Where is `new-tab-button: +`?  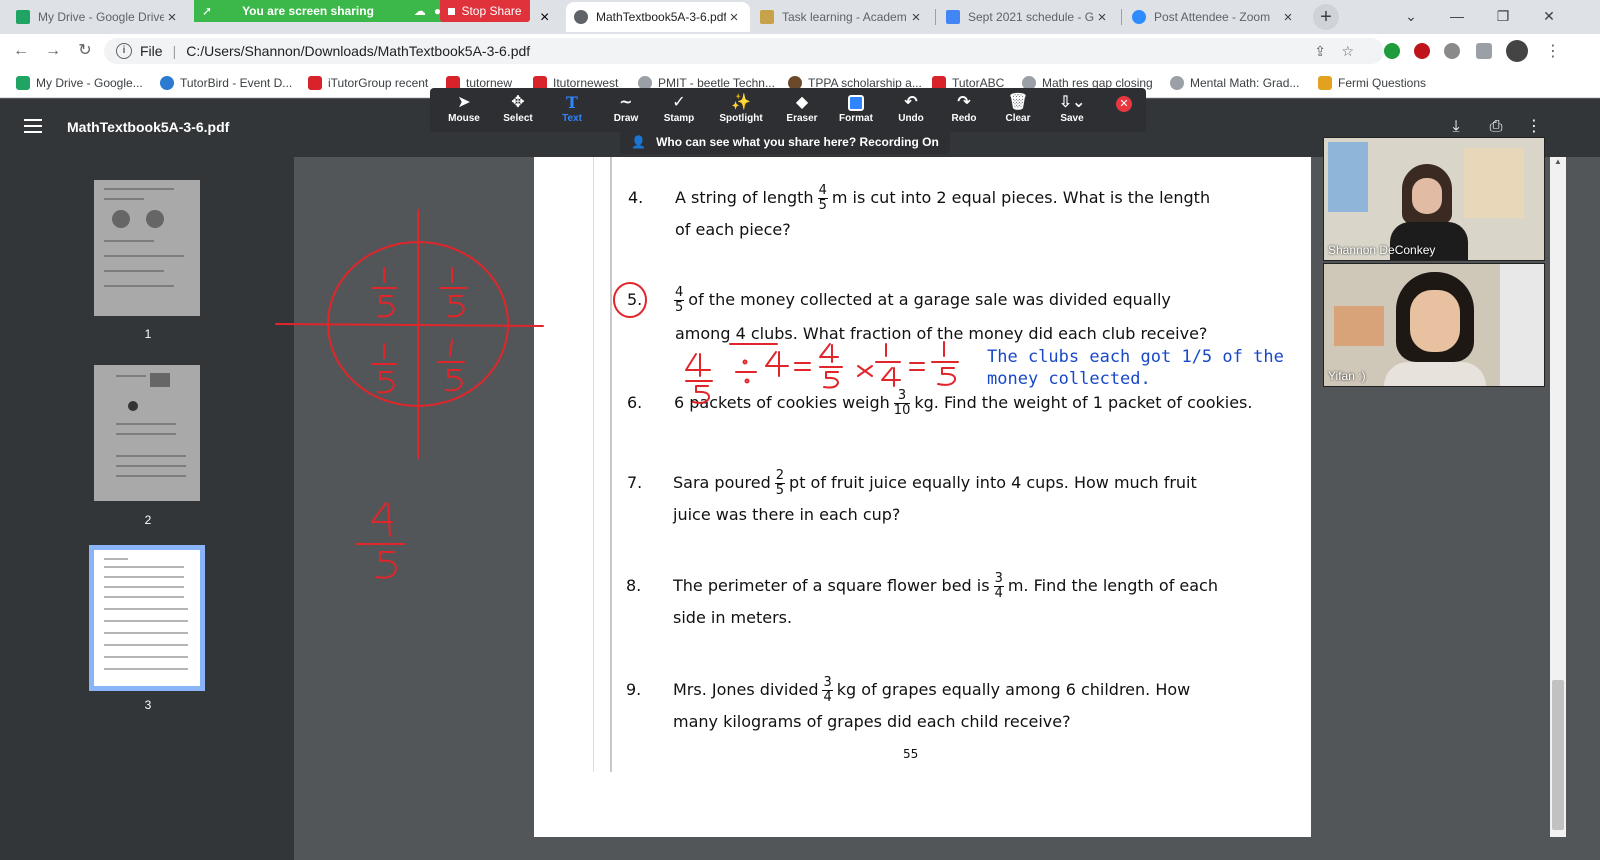 new-tab-button: + is located at coordinates (1326, 17).